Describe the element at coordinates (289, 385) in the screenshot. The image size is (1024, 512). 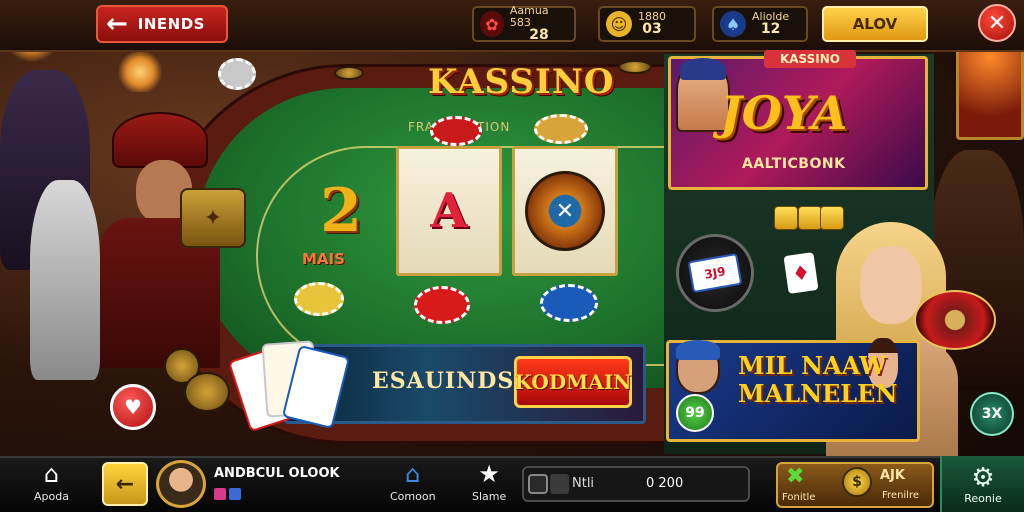
I see `cards-fan-icon` at that location.